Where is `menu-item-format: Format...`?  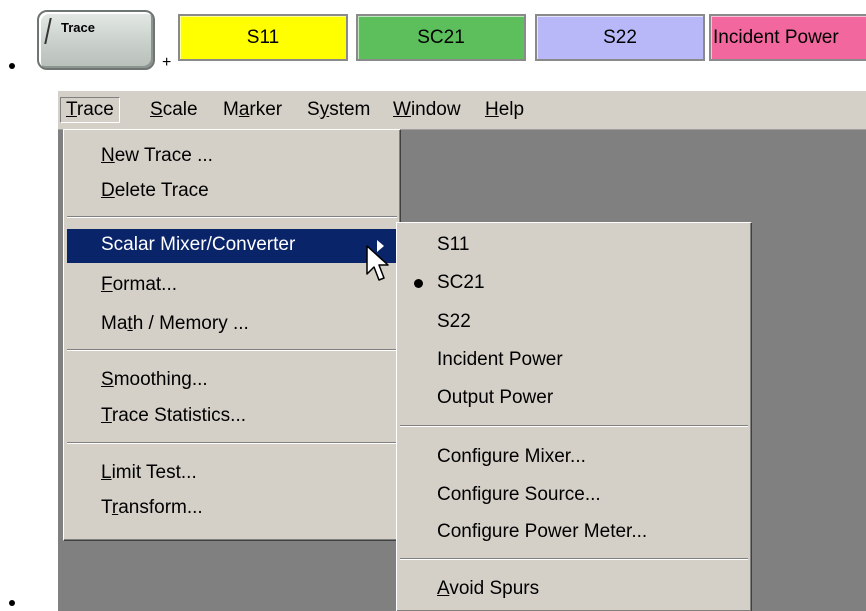 menu-item-format: Format... is located at coordinates (139, 285).